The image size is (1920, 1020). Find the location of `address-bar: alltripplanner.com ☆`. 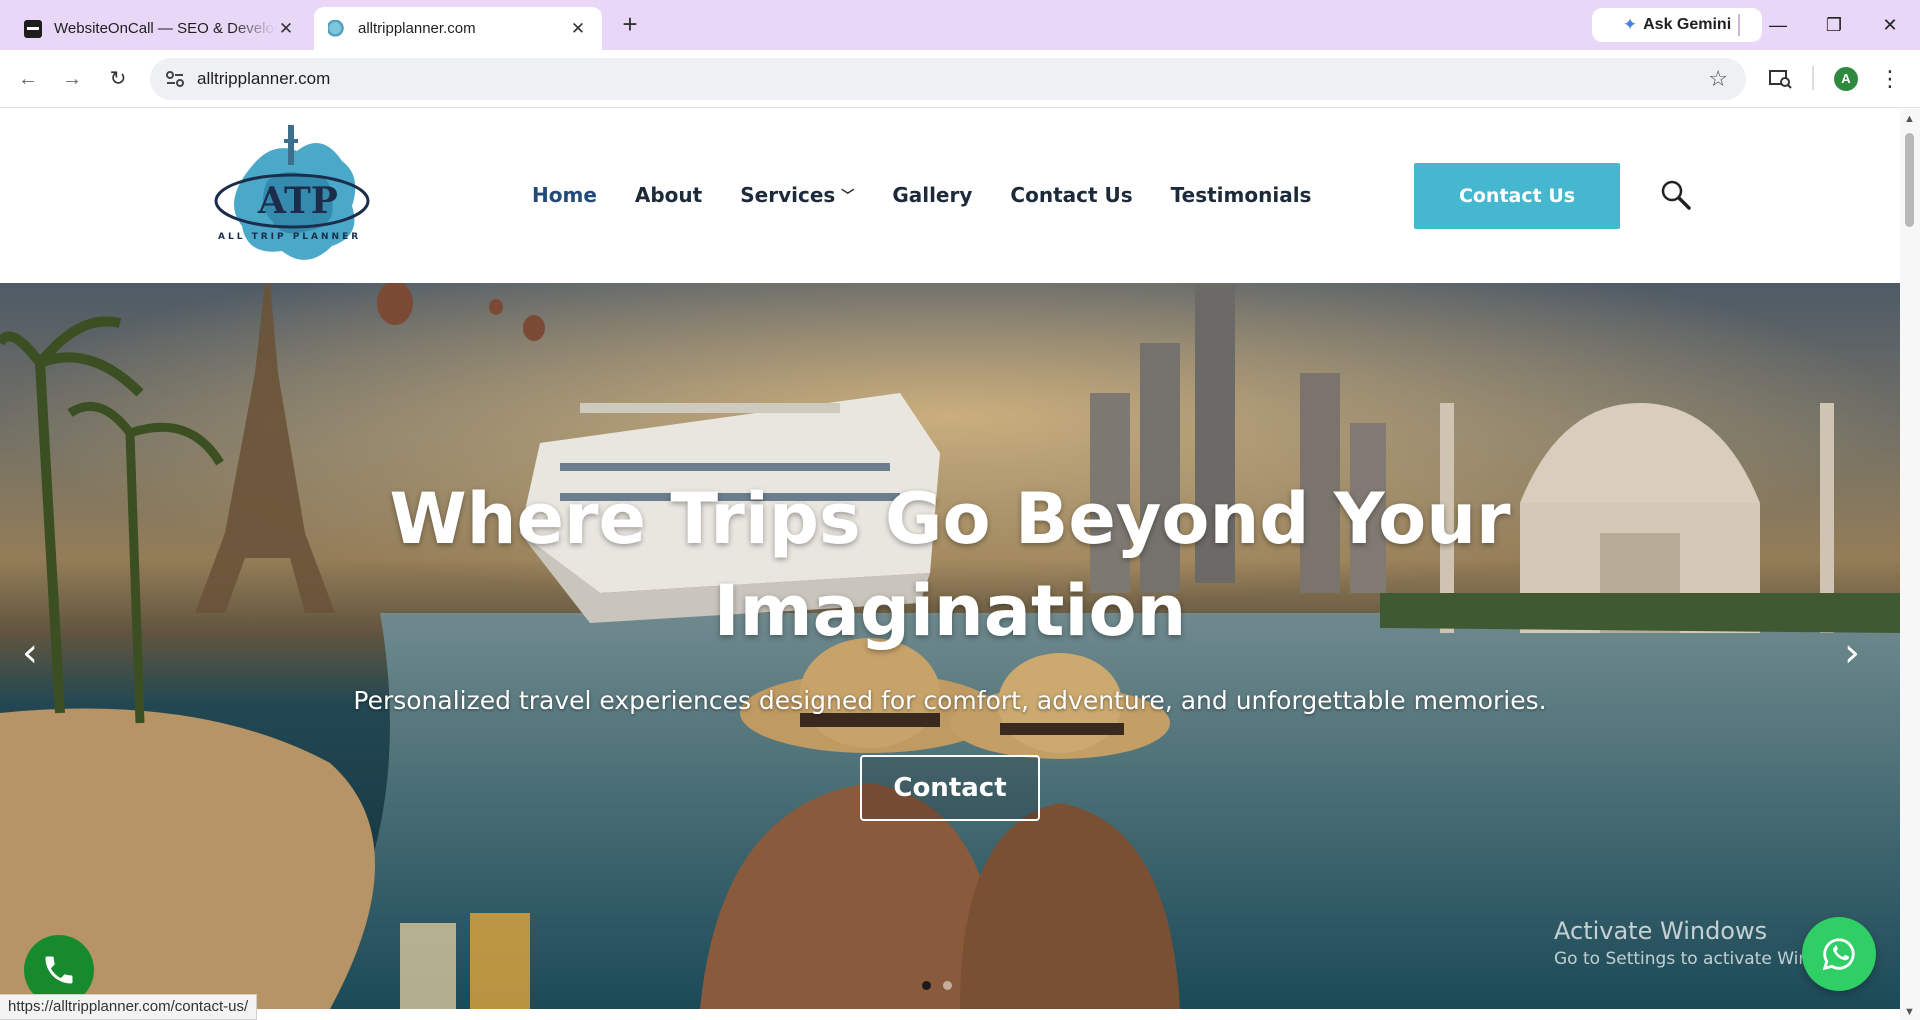

address-bar: alltripplanner.com ☆ is located at coordinates (948, 79).